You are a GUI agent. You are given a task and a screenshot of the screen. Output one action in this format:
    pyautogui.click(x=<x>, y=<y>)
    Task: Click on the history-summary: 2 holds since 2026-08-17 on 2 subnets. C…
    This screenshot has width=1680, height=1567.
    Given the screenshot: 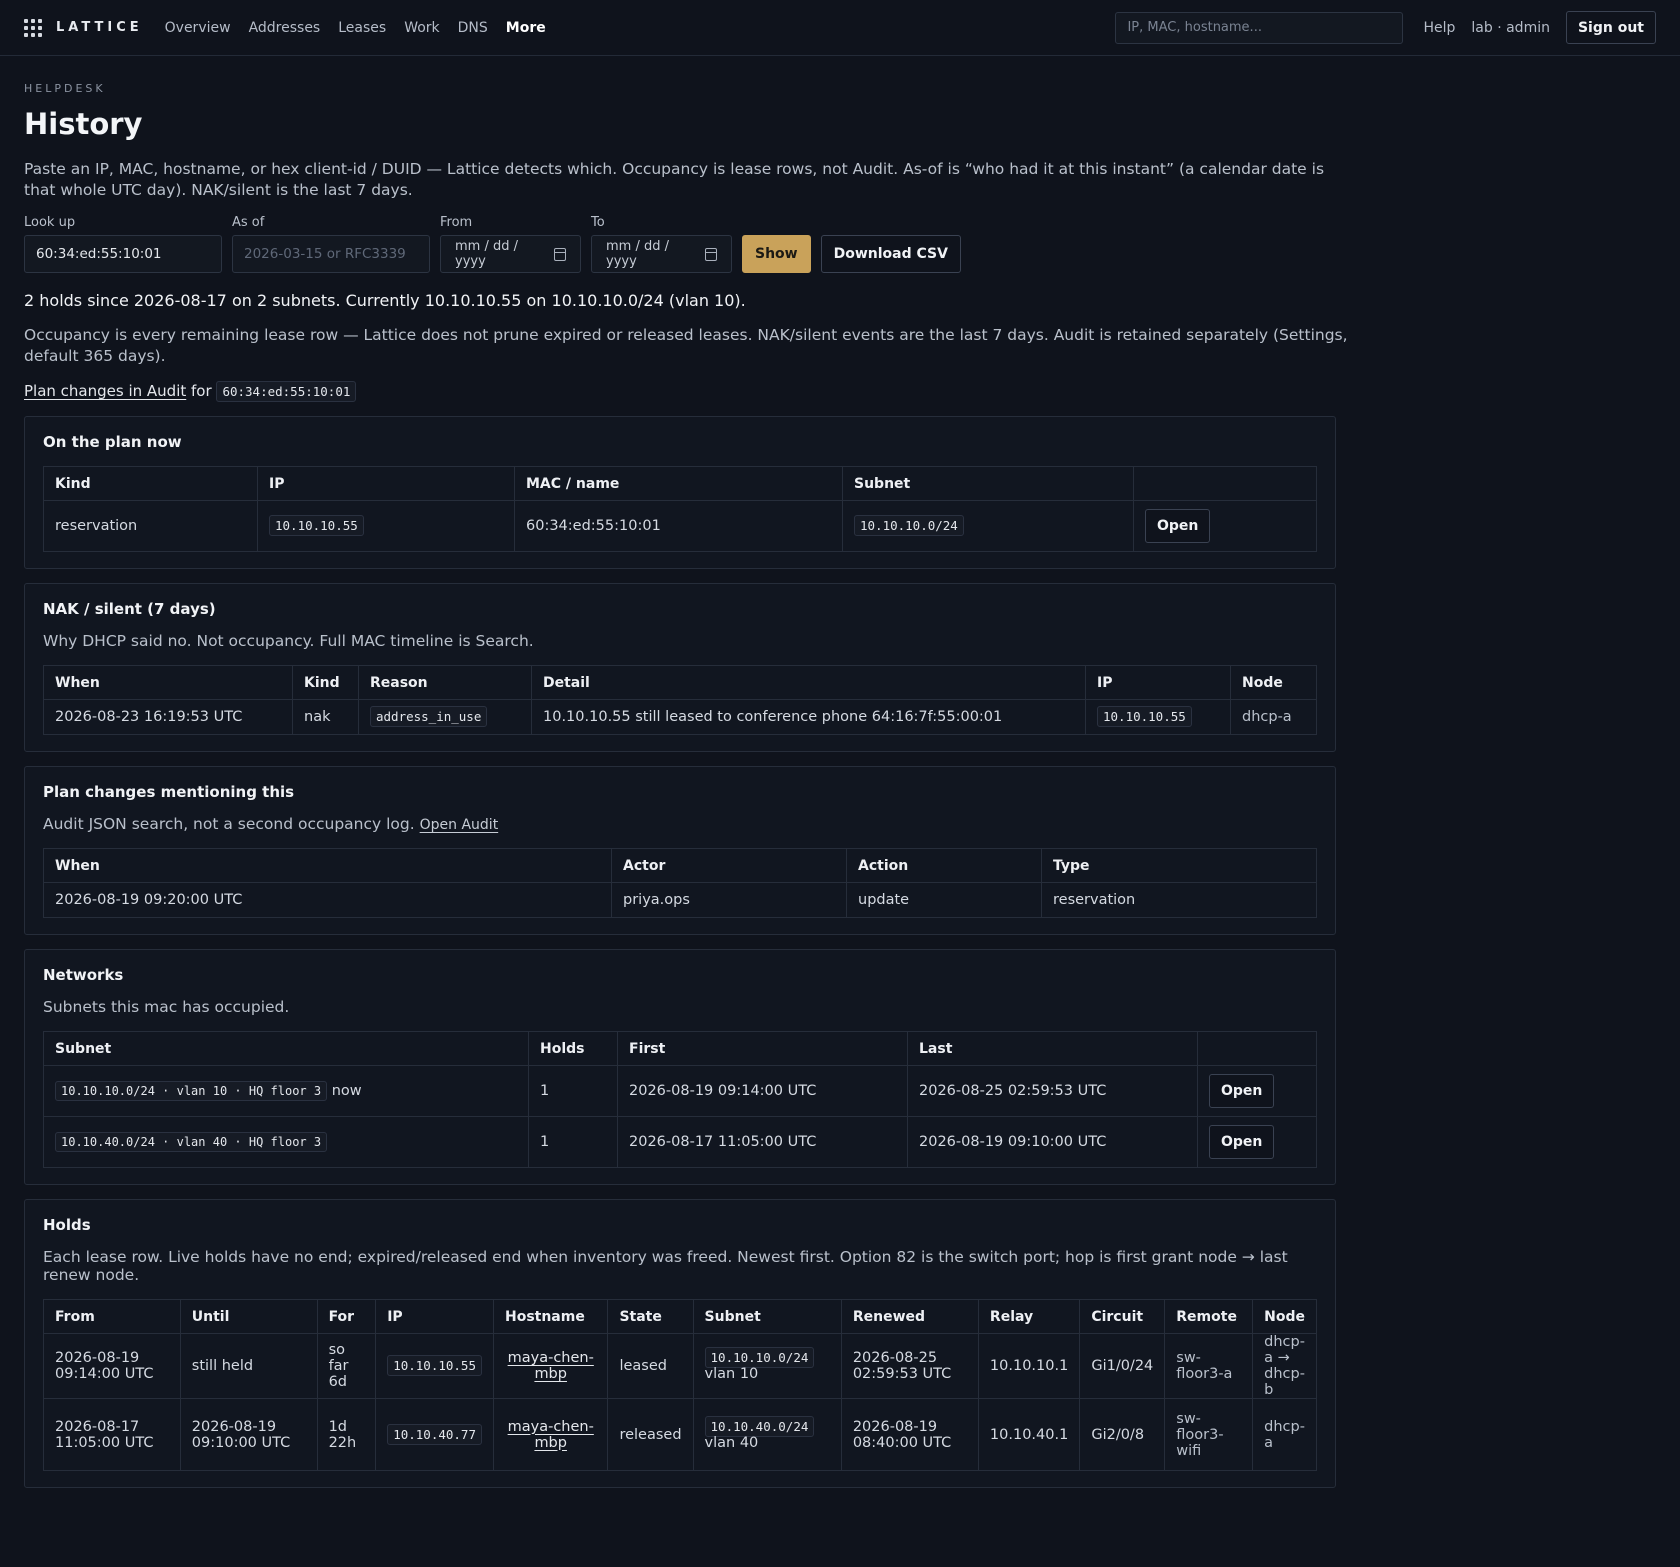 What is the action you would take?
    pyautogui.click(x=385, y=300)
    